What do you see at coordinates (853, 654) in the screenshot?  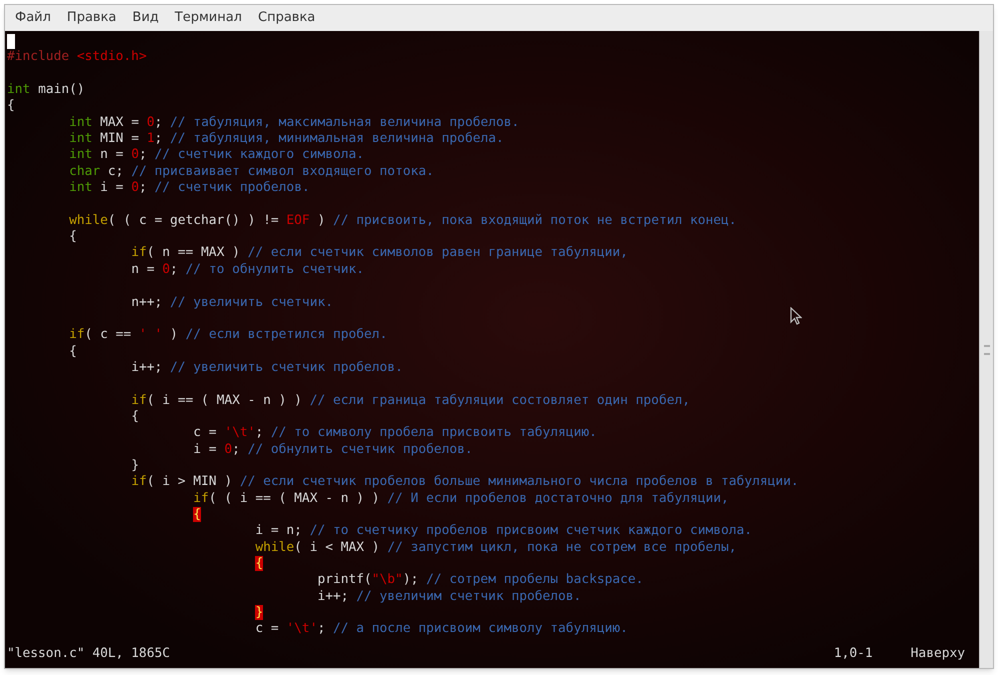 I see `cursor-position: 1,0-1` at bounding box center [853, 654].